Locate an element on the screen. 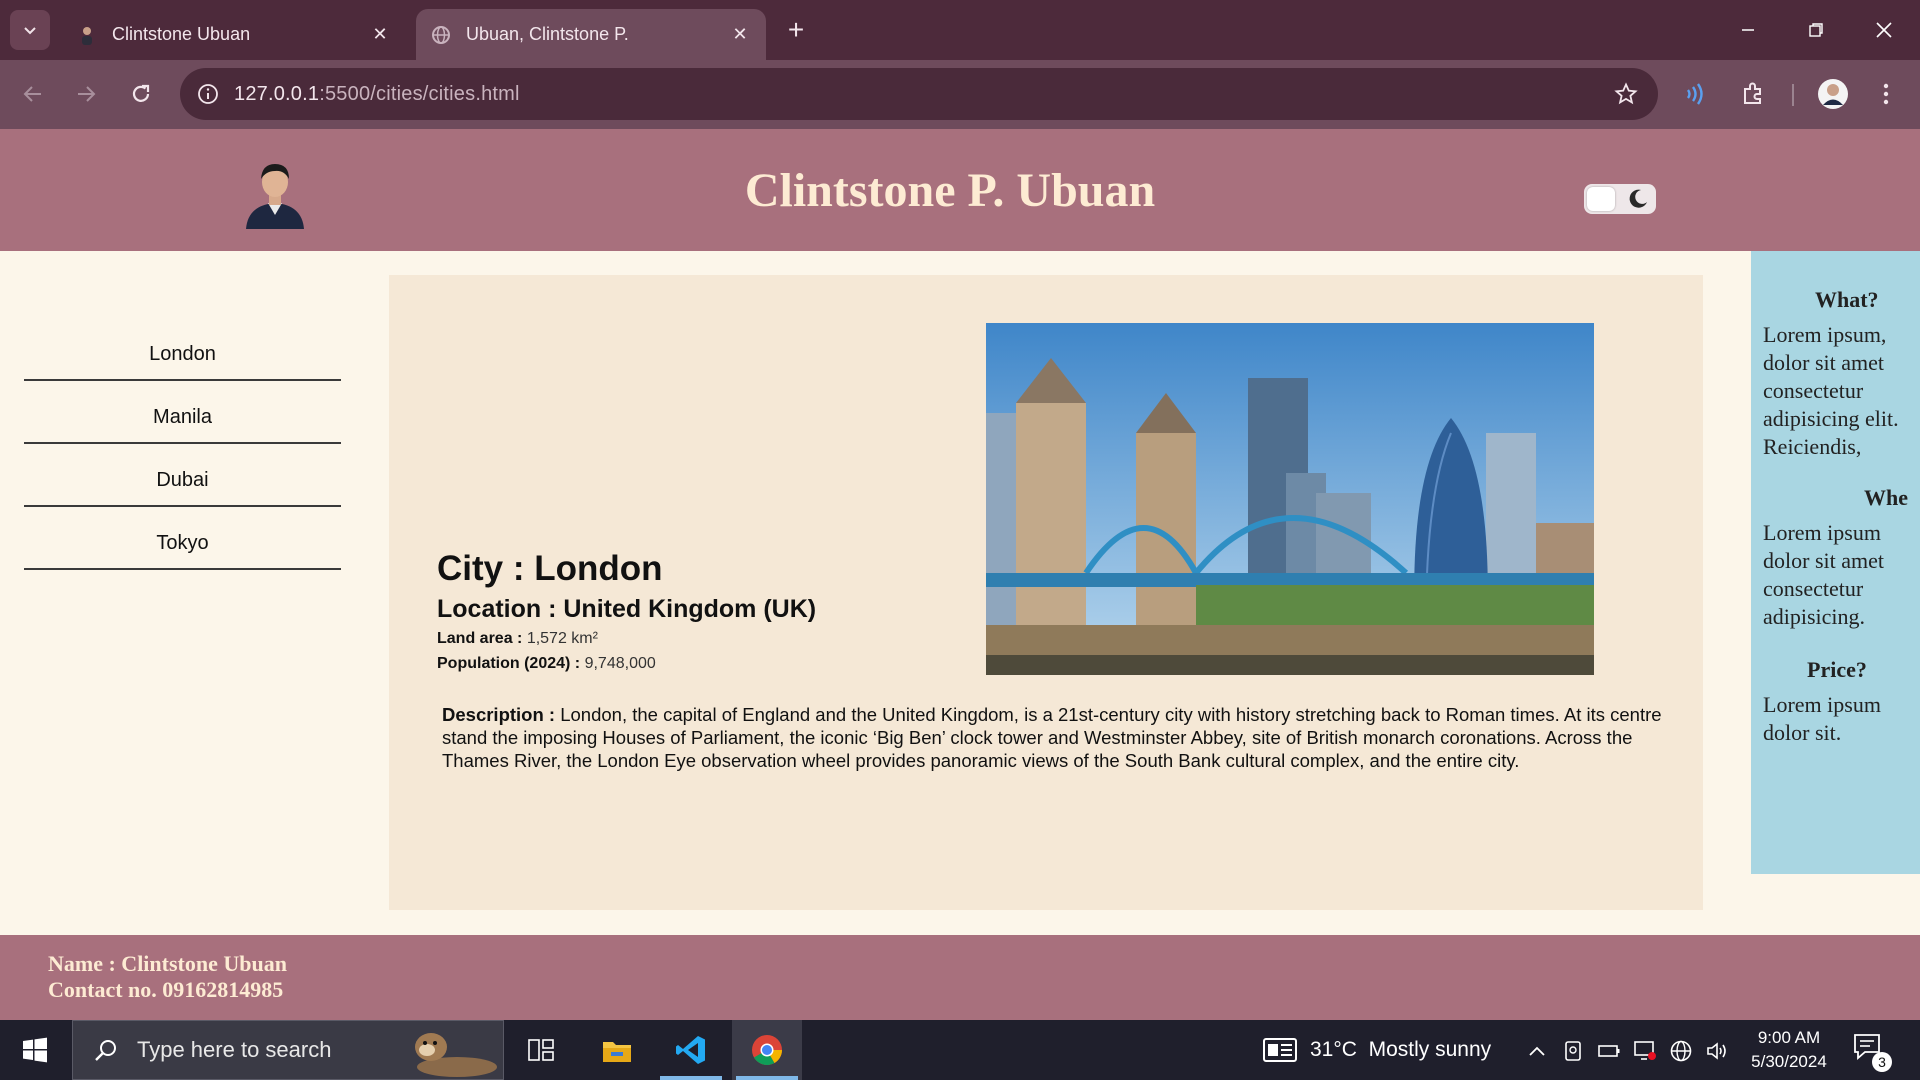 The height and width of the screenshot is (1080, 1920). footer-contact: Contact no. 09162814985 is located at coordinates (166, 989).